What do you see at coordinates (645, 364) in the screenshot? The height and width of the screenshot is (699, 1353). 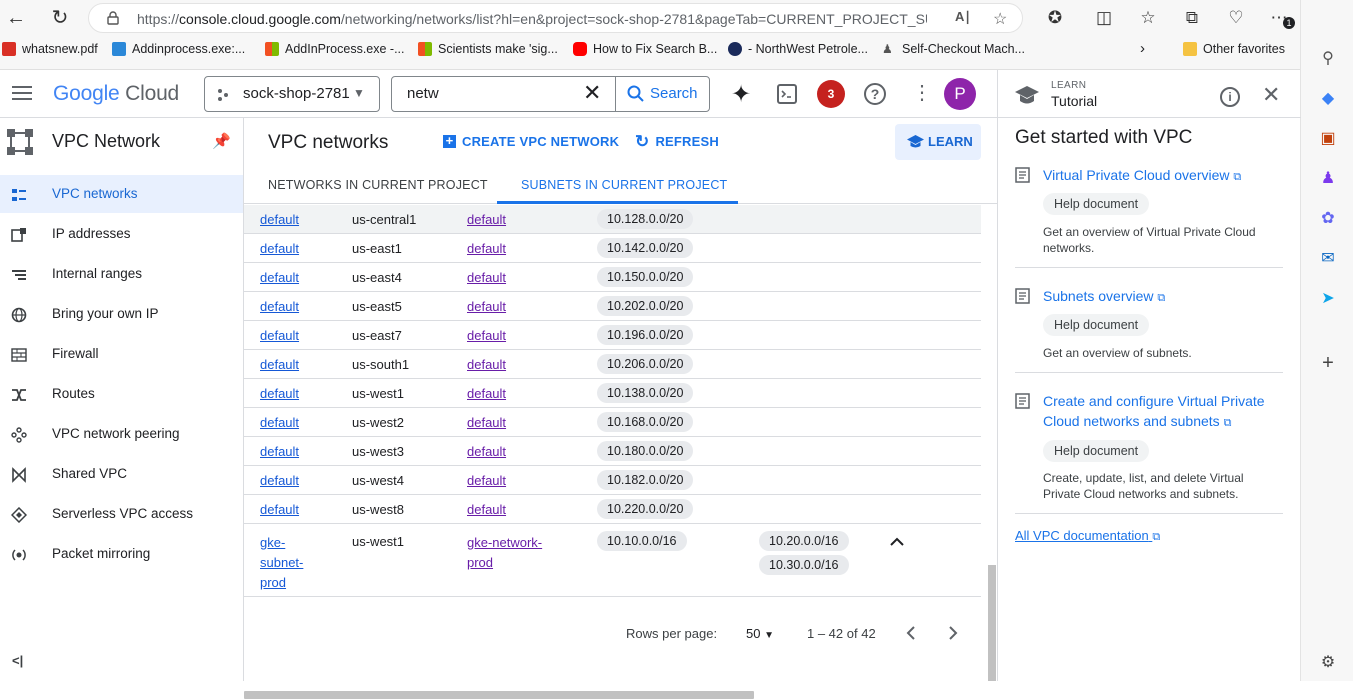 I see `ip-range-chip: 10.206.0.0/20` at bounding box center [645, 364].